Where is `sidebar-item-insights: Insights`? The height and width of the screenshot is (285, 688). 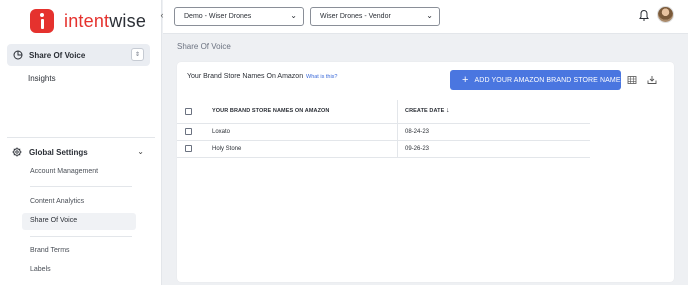
sidebar-item-insights: Insights is located at coordinates (42, 78).